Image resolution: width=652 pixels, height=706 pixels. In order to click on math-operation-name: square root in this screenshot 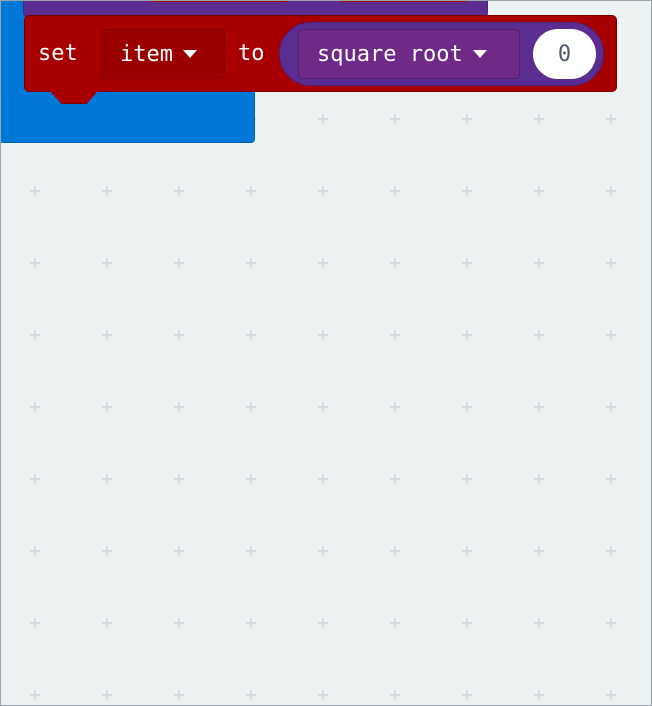, I will do `click(390, 54)`.